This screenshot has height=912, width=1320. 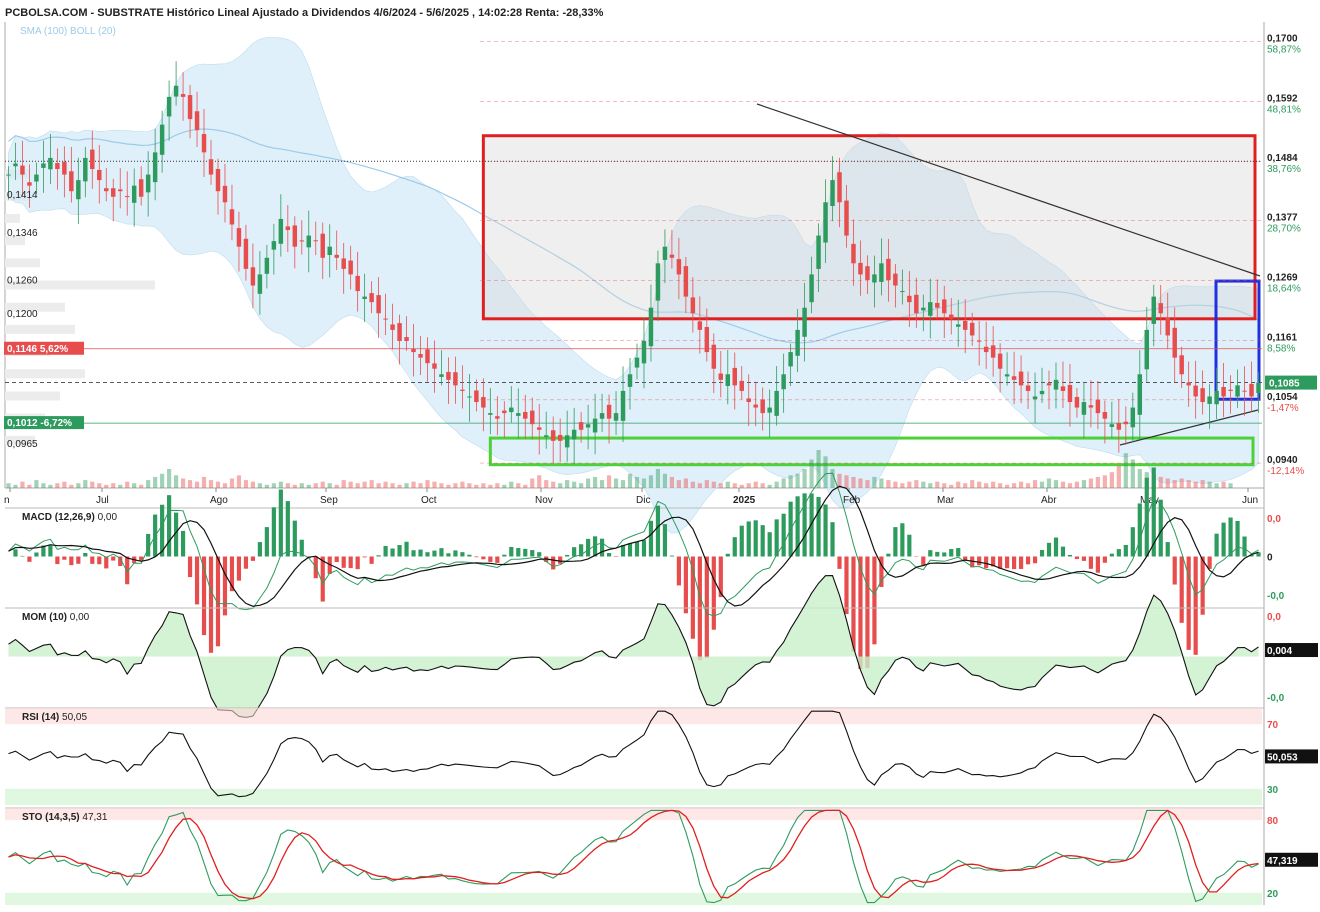 I want to click on level-tag-label: 0,1012 -6,72%, so click(x=39, y=423).